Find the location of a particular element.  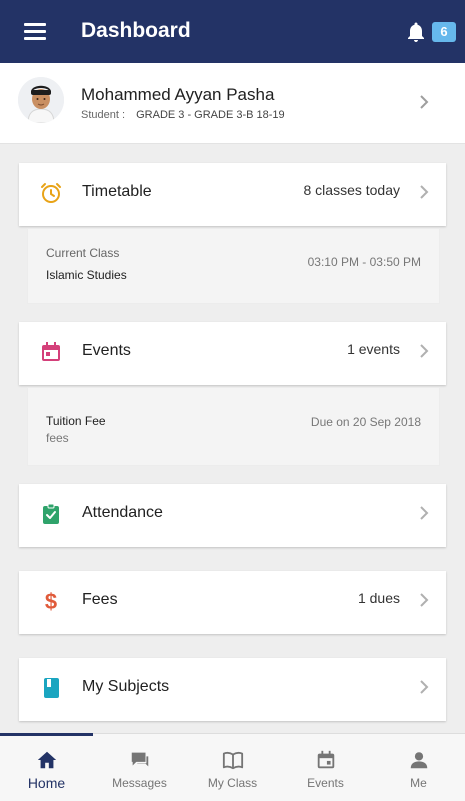

nav-messages: Messages is located at coordinates (139, 767).